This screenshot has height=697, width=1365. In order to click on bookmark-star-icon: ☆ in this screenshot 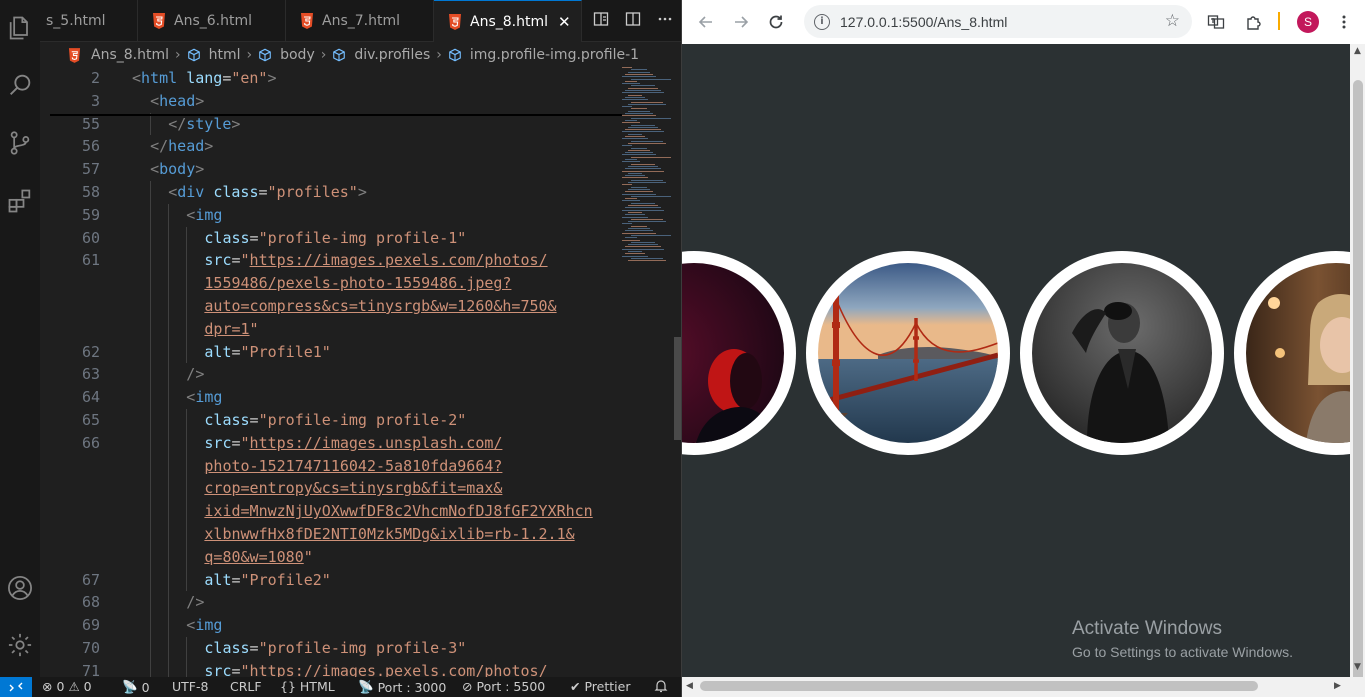, I will do `click(1172, 21)`.